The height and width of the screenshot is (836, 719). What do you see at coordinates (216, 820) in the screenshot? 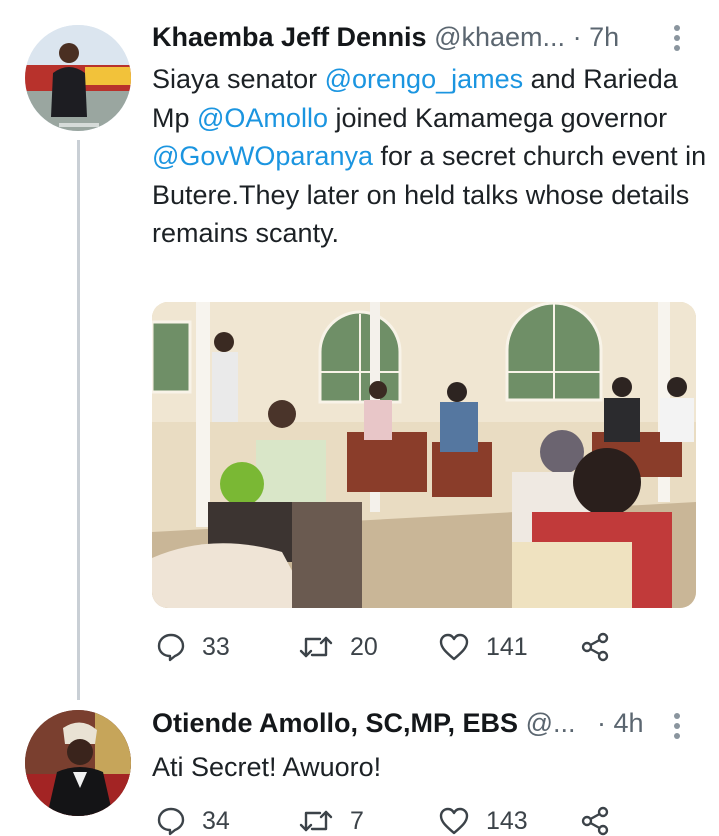
I see `reply-count: 34` at bounding box center [216, 820].